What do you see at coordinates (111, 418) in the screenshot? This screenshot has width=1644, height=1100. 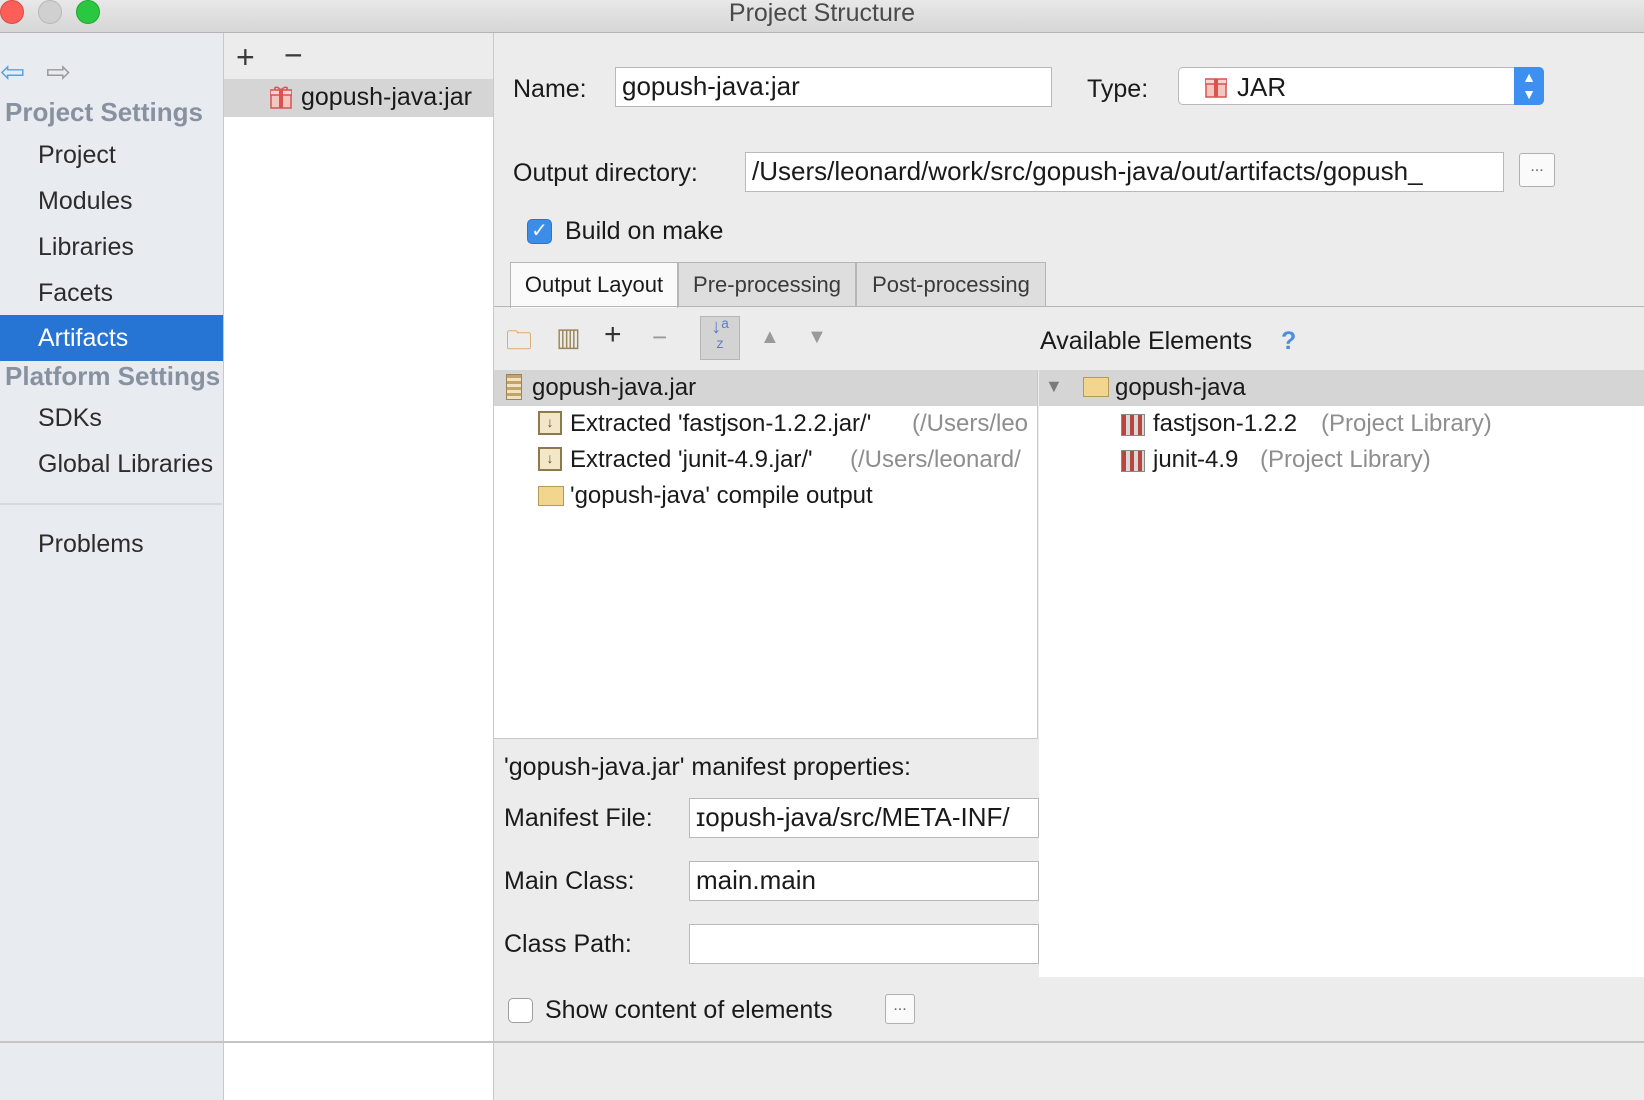 I see `sidebar-item-sdks: SDKs` at bounding box center [111, 418].